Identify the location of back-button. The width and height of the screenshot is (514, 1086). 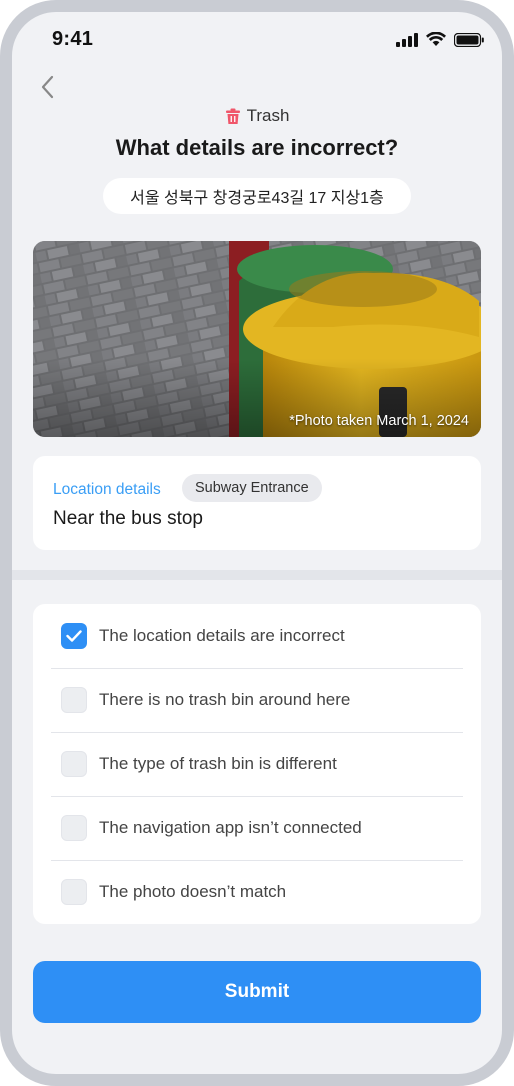
(47, 87).